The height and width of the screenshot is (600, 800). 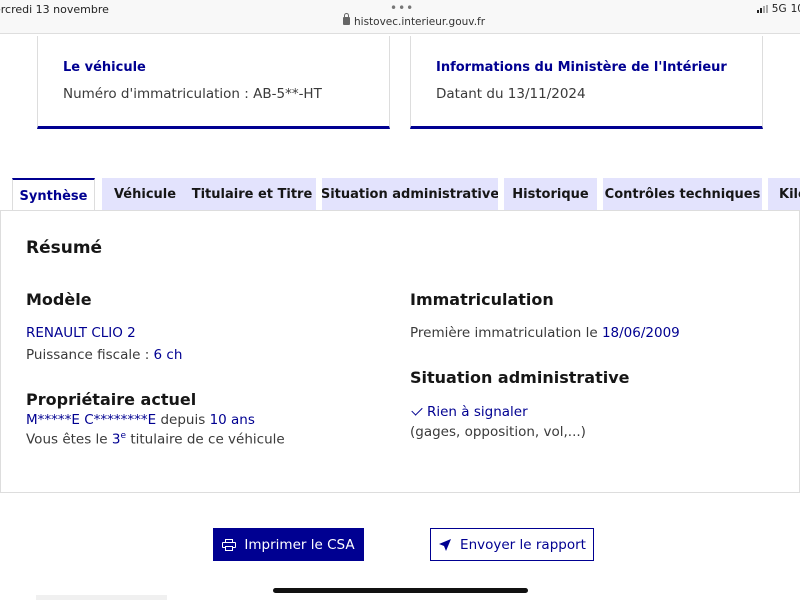 I want to click on ministry-card-title: Informations du Ministère de l'Intérieur, so click(x=581, y=67).